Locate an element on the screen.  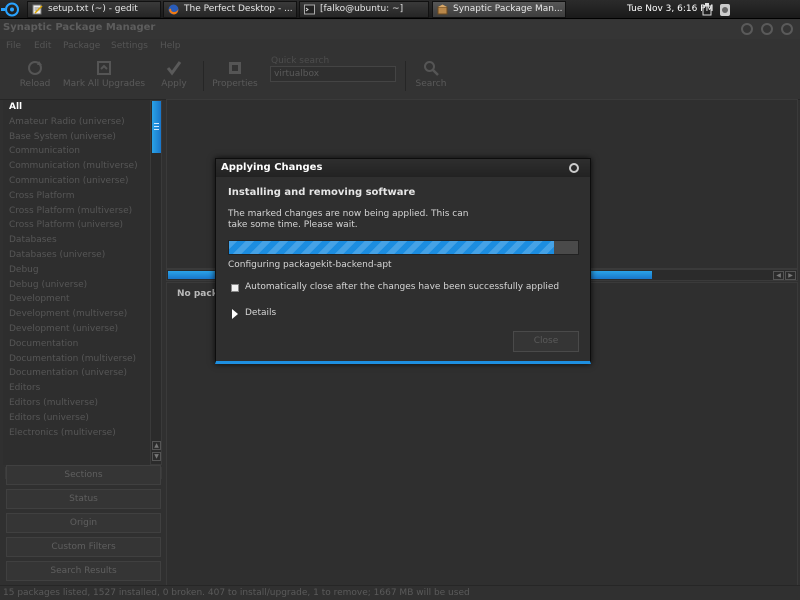
dialog-title: Applying Changes is located at coordinates (272, 167).